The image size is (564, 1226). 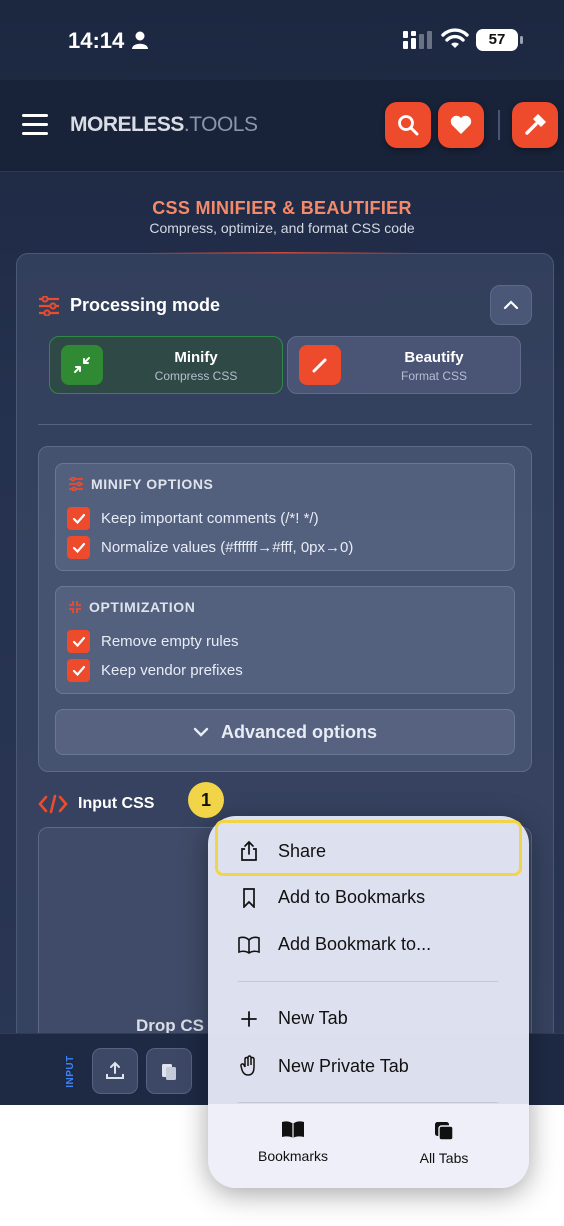 What do you see at coordinates (172, 670) in the screenshot?
I see `option-label: Keep vendor prefixes` at bounding box center [172, 670].